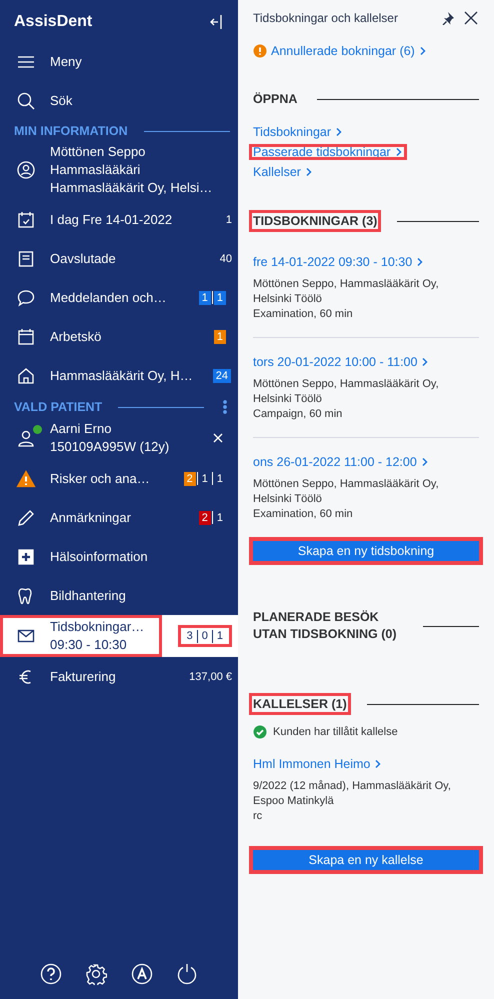 The height and width of the screenshot is (999, 494). I want to click on power-icon, so click(187, 974).